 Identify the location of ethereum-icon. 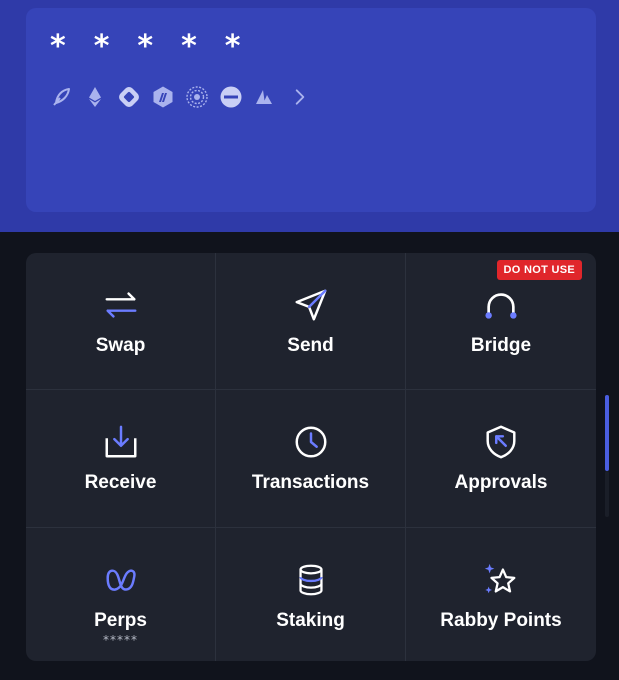
(95, 97).